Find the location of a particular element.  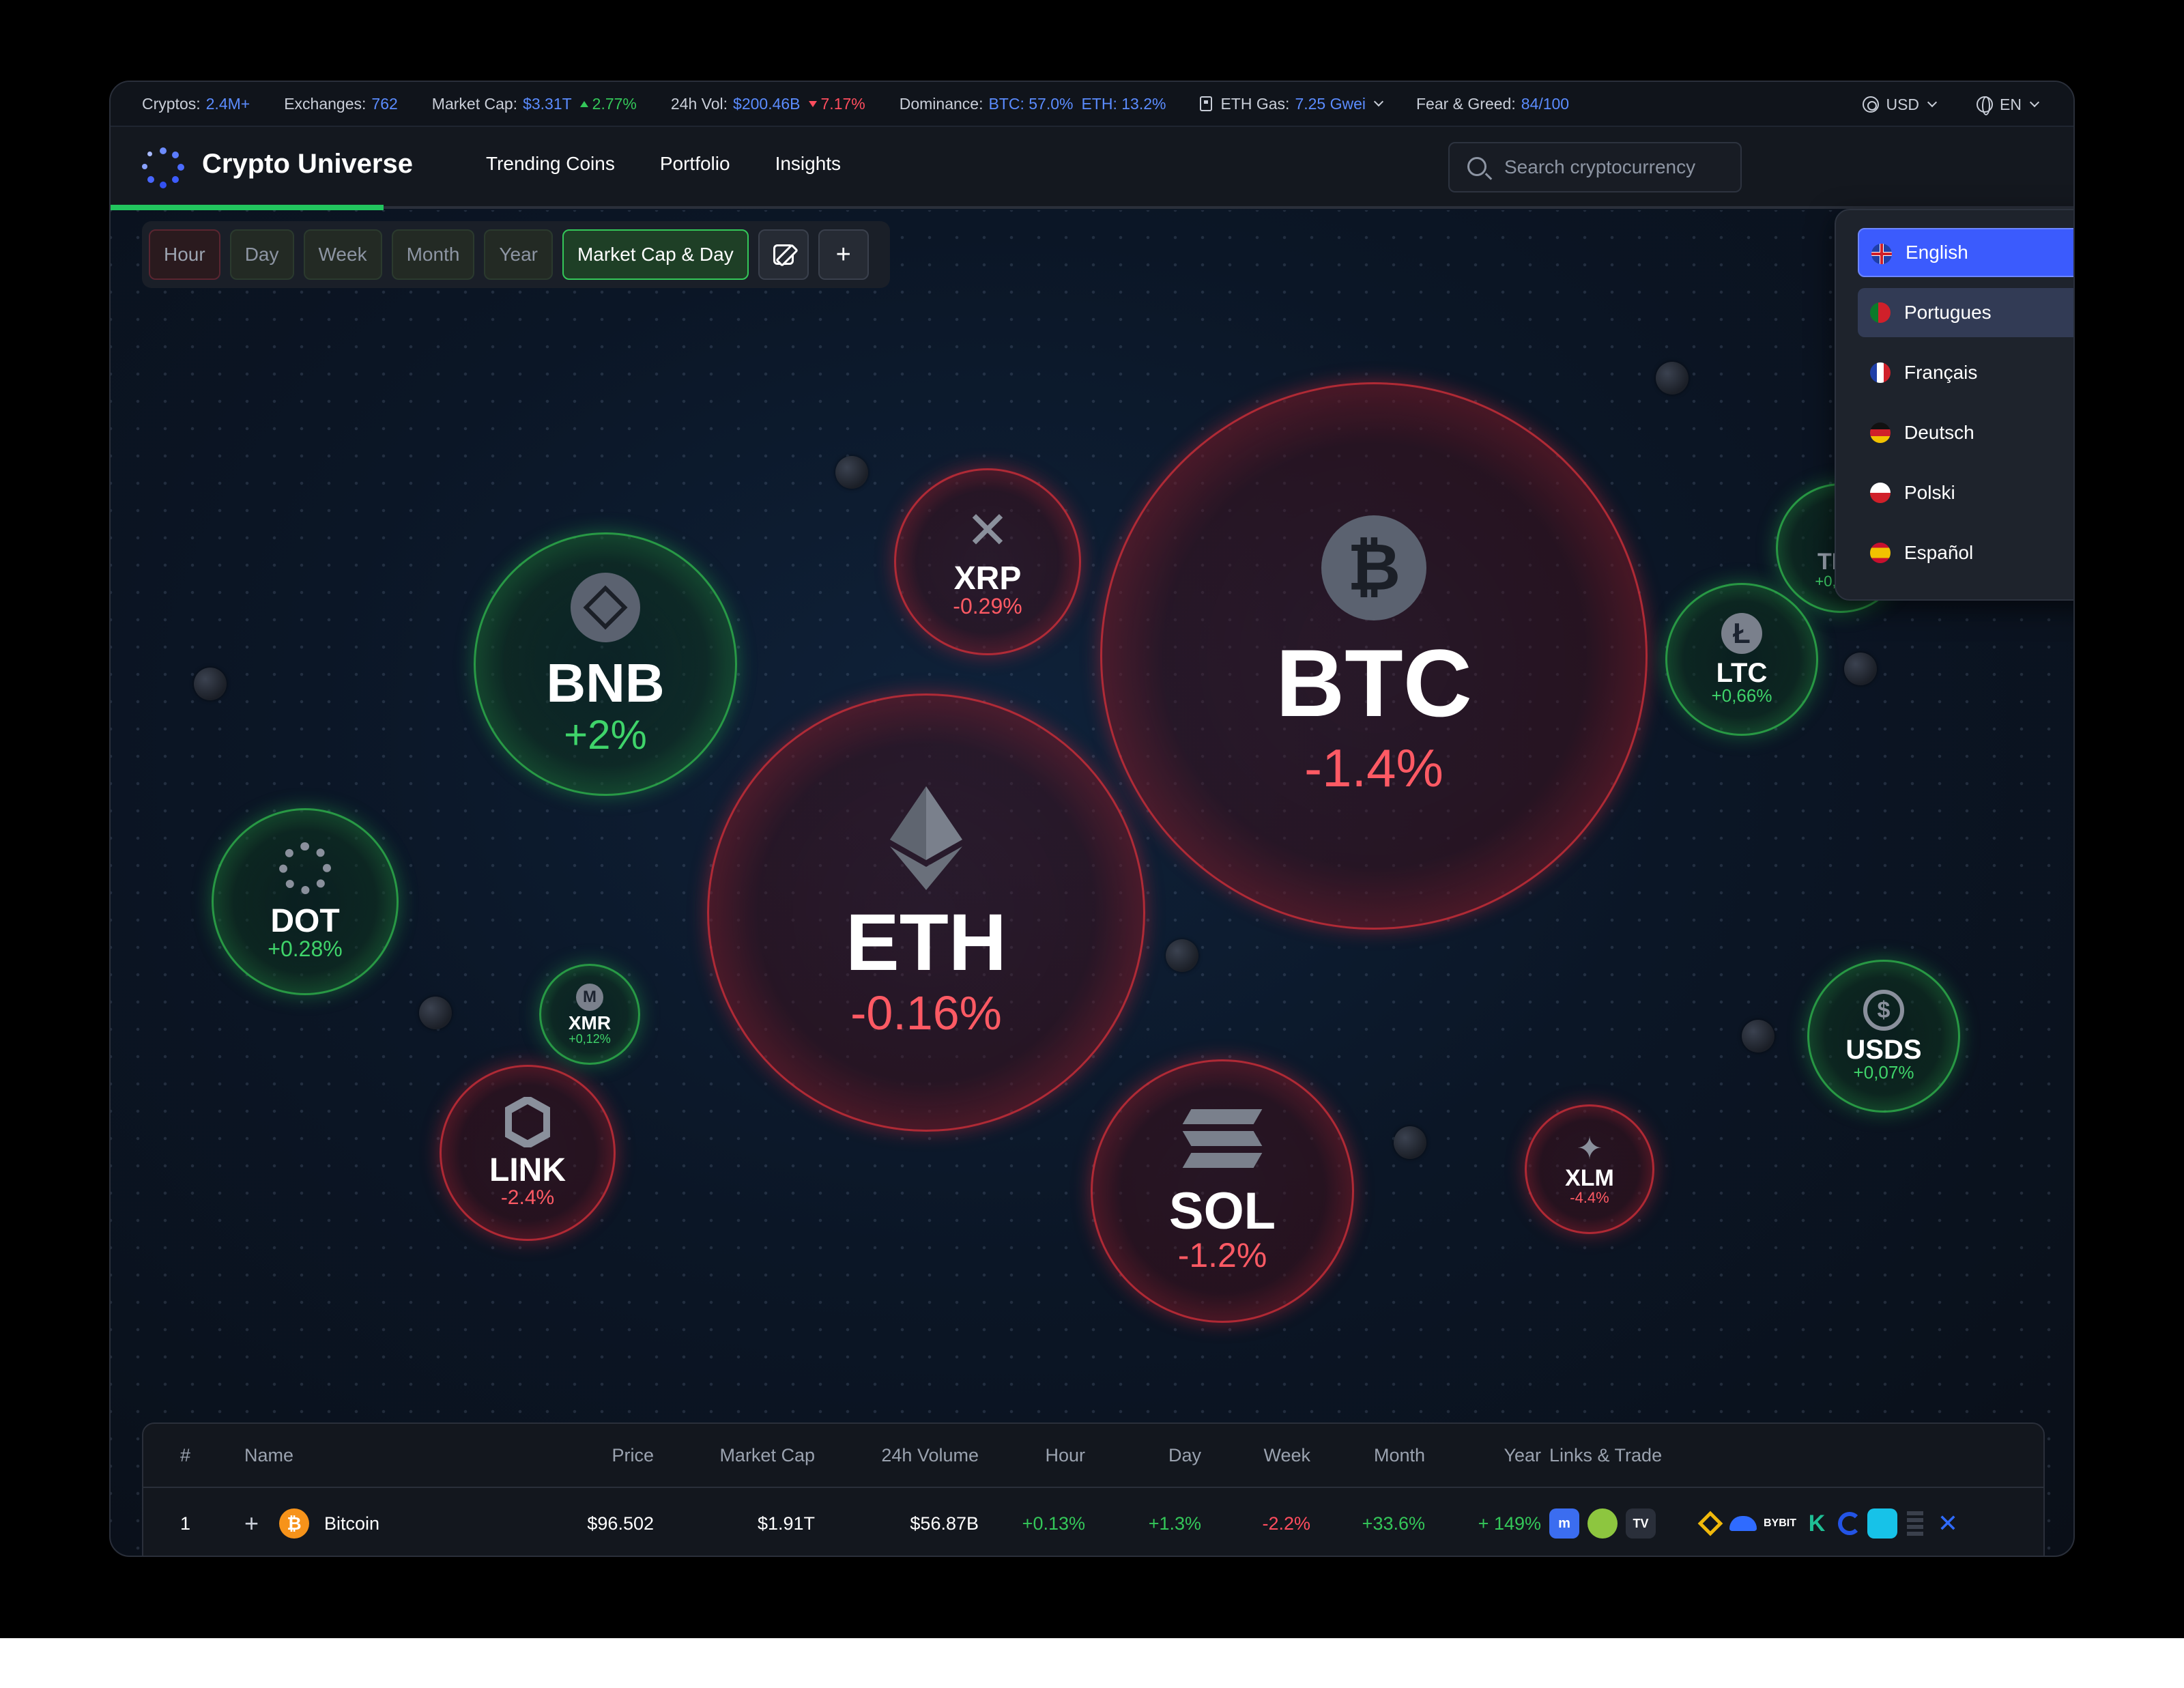

stat-eth-gas: ETH Gas: 7.25 Gwei is located at coordinates (1292, 104).